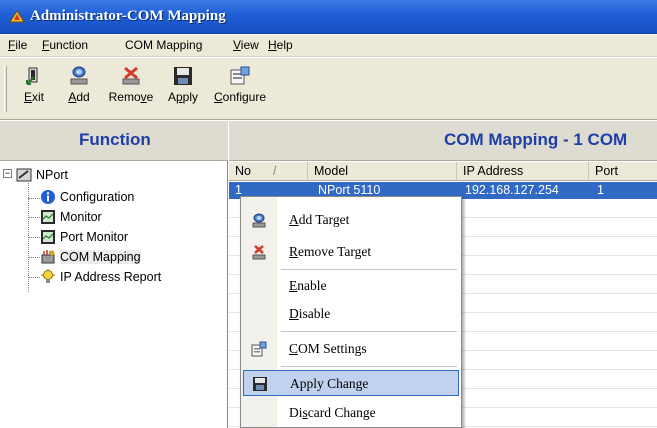 Image resolution: width=657 pixels, height=428 pixels. What do you see at coordinates (48, 276) in the screenshot?
I see `lightbulb-icon` at bounding box center [48, 276].